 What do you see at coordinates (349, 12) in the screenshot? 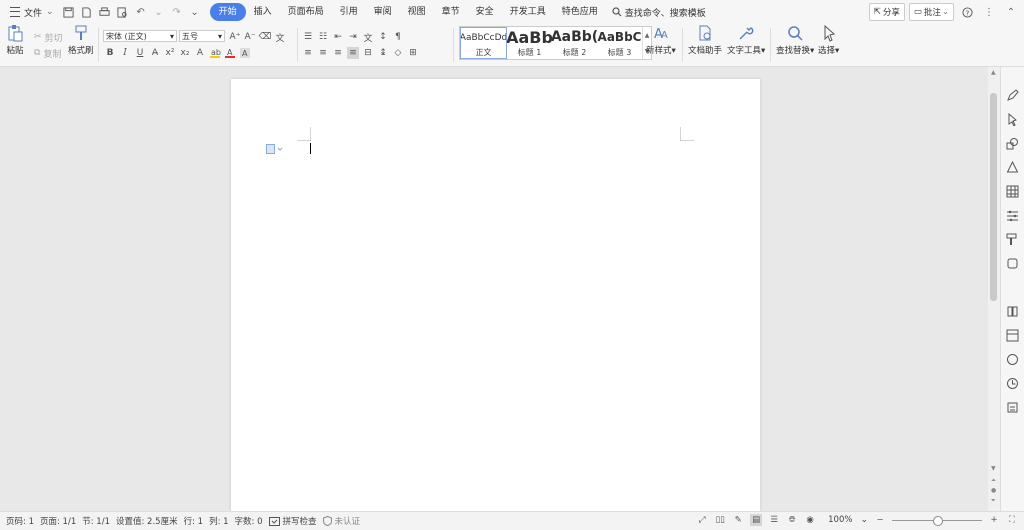
I see `tab-references: 引用` at bounding box center [349, 12].